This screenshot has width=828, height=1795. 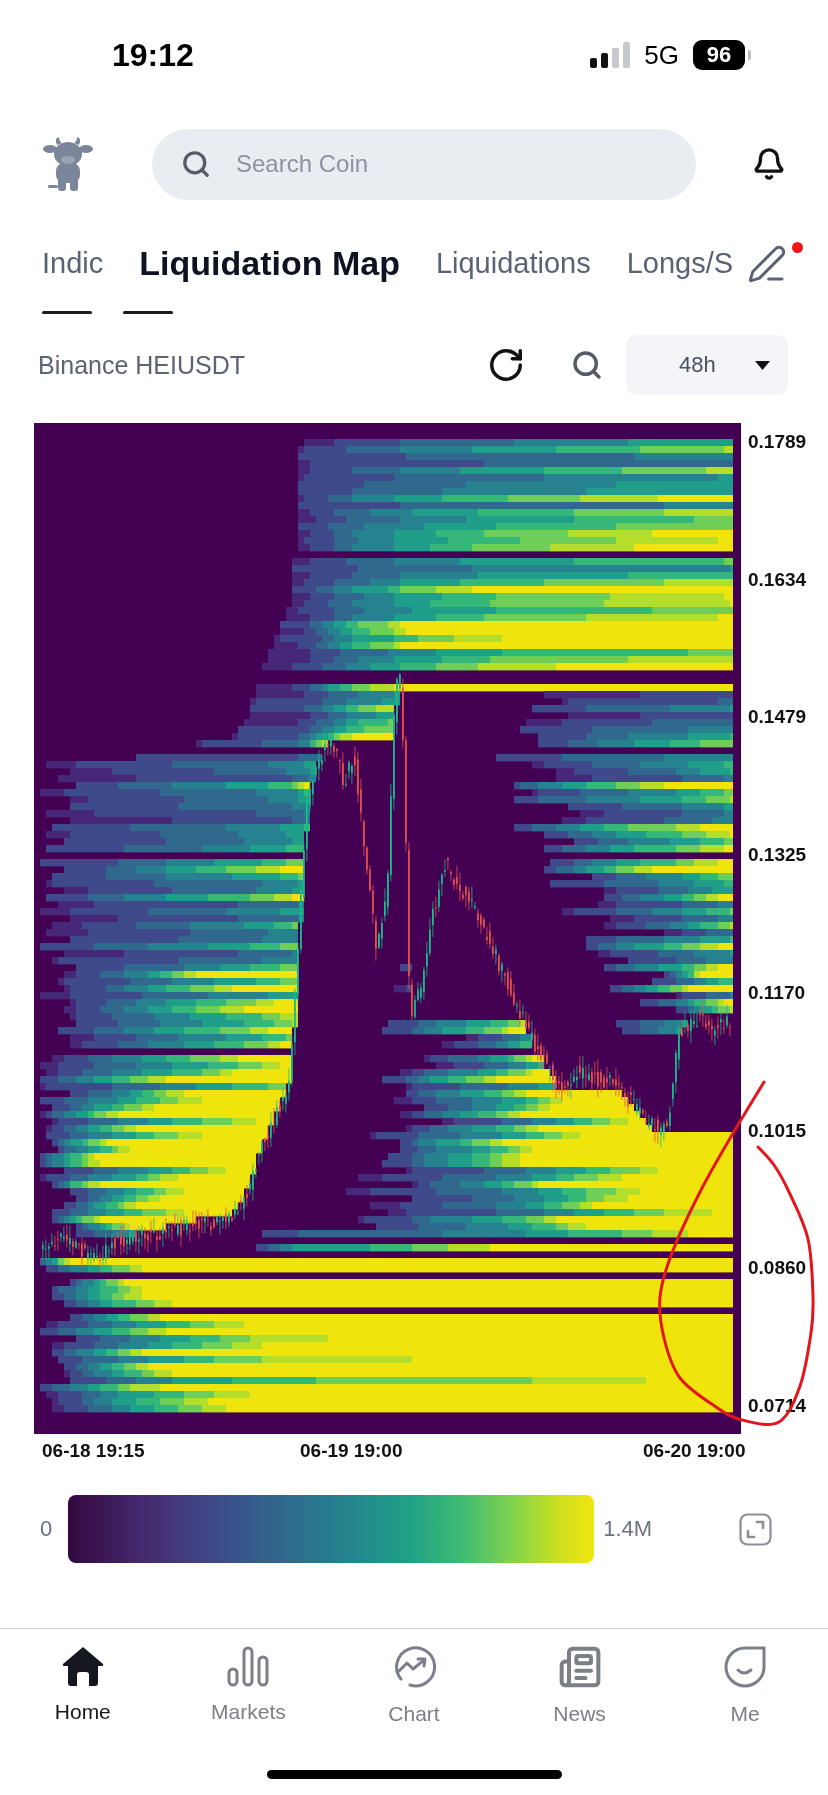 I want to click on bell-icon, so click(x=769, y=164).